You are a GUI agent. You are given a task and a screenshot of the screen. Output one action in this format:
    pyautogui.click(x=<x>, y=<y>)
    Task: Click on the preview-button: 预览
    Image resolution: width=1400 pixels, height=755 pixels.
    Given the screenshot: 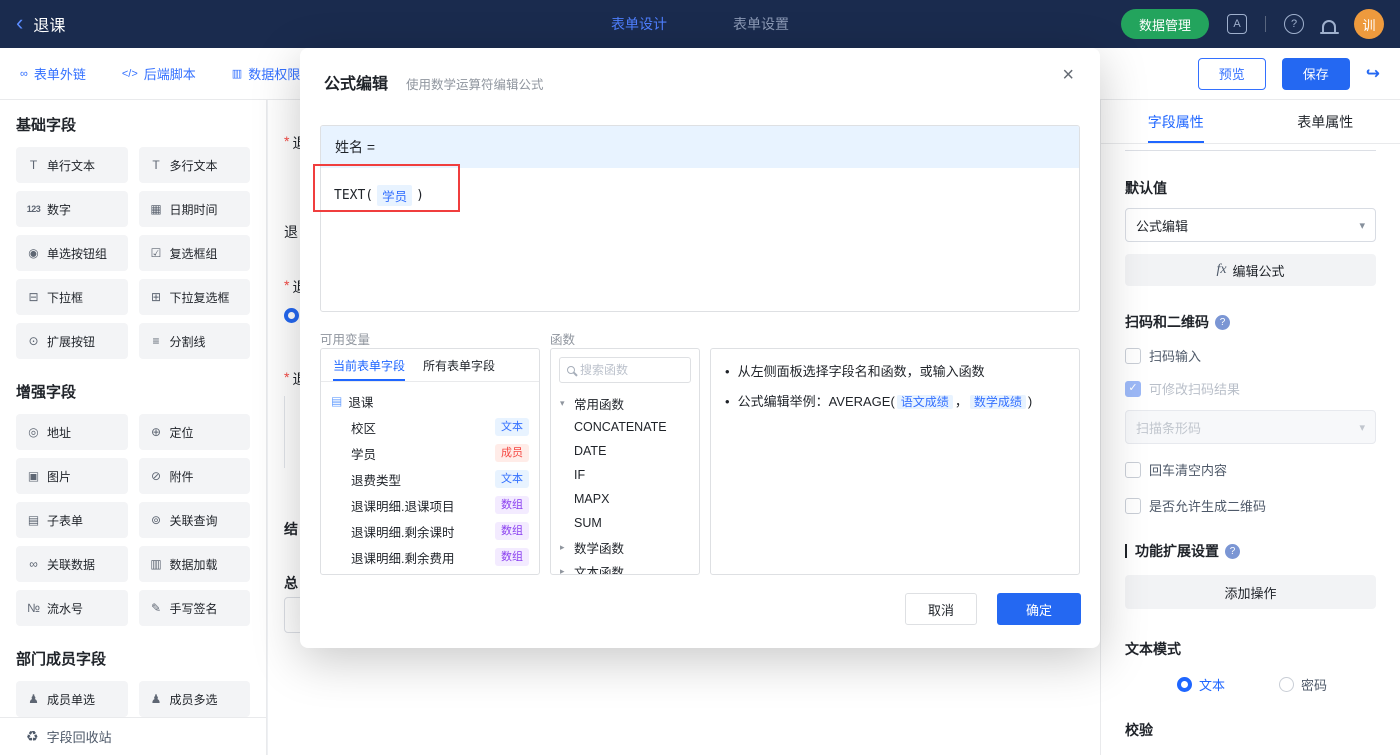 What is the action you would take?
    pyautogui.click(x=1231, y=73)
    